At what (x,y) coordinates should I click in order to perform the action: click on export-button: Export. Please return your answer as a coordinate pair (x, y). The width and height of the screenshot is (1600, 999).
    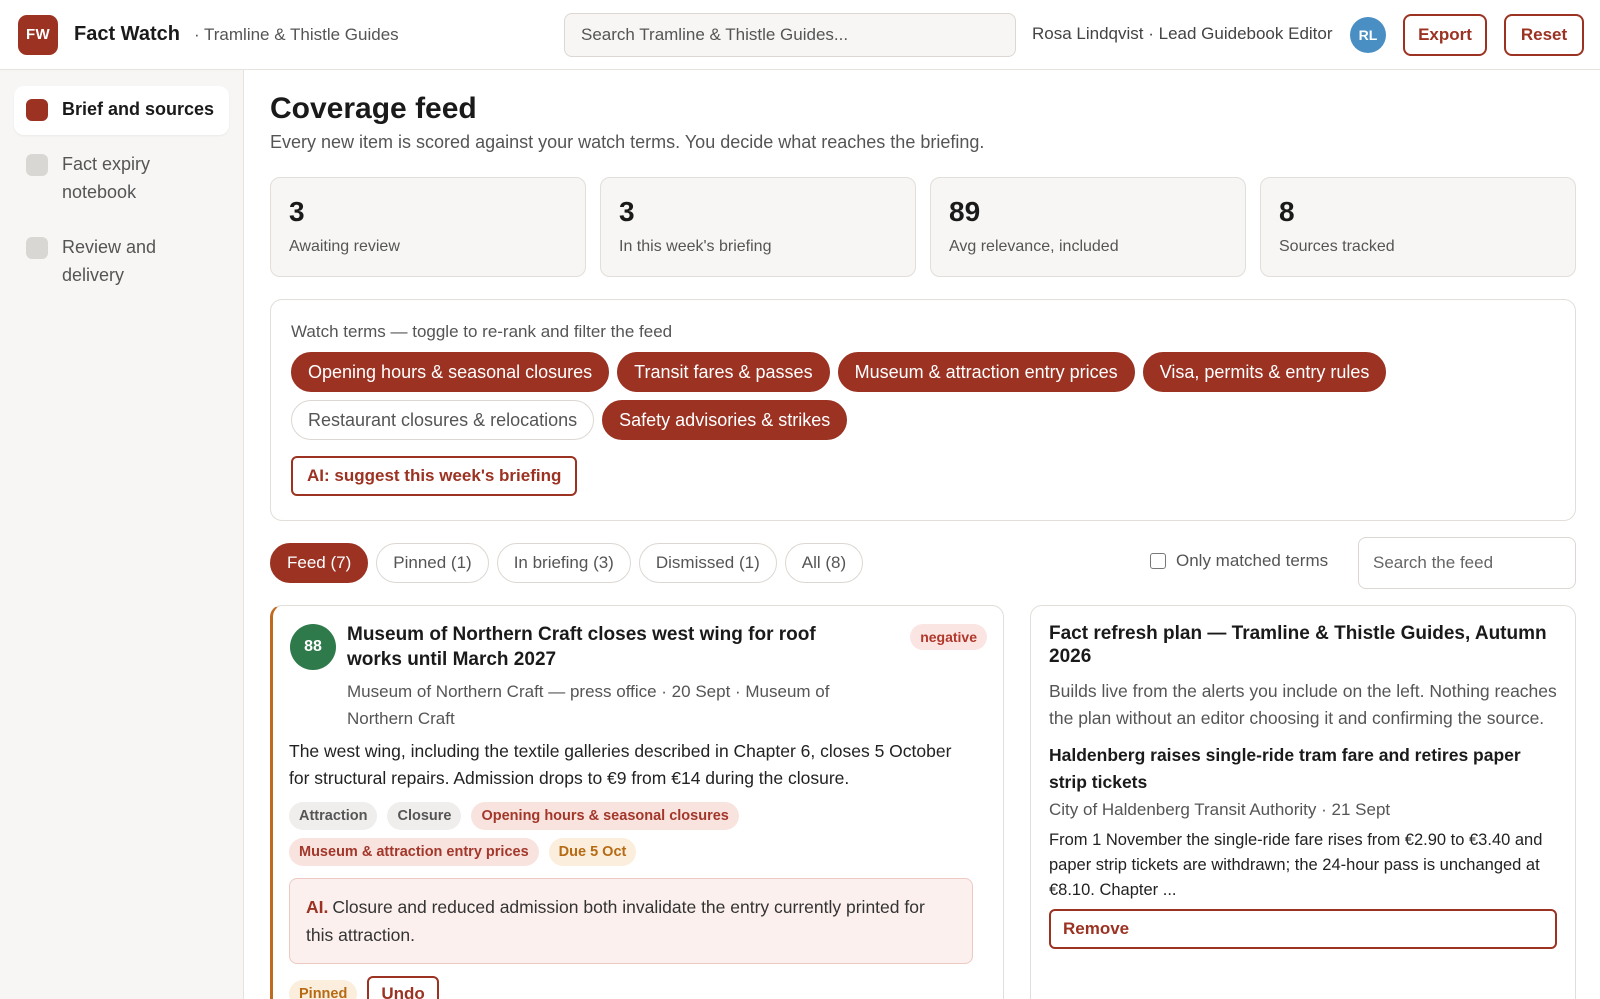
    Looking at the image, I should click on (1445, 35).